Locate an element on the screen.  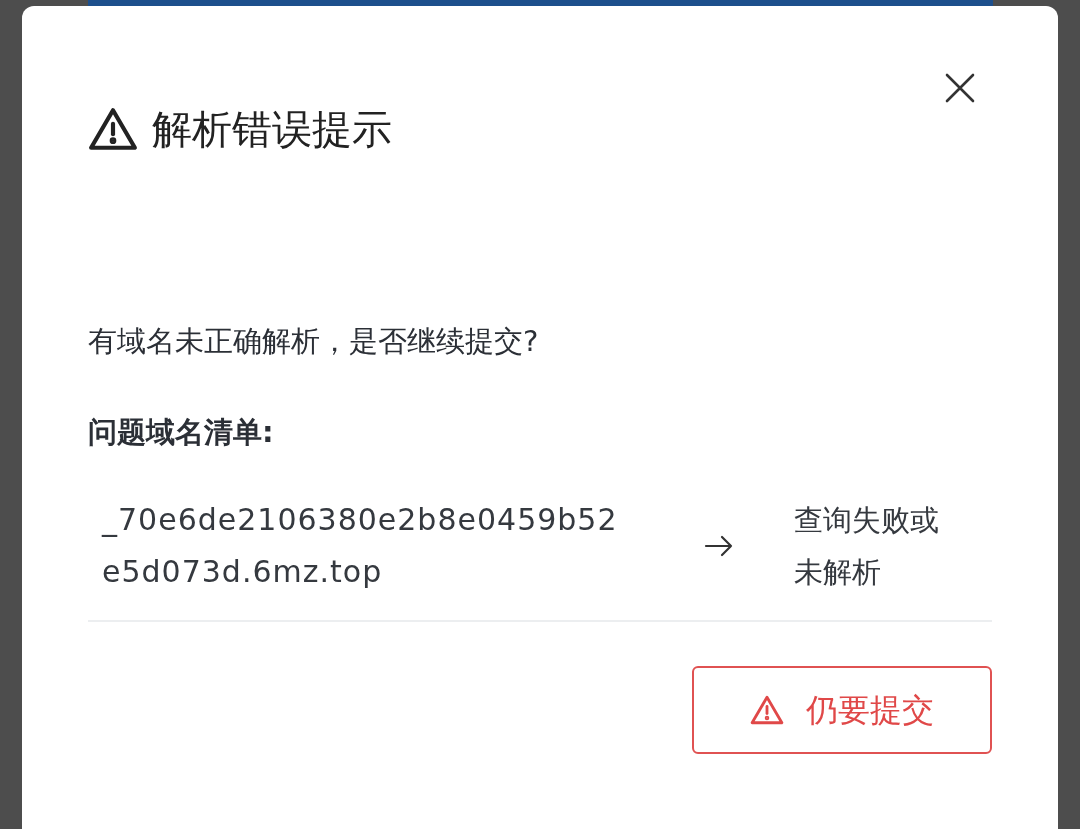
arrow-icon is located at coordinates (719, 546).